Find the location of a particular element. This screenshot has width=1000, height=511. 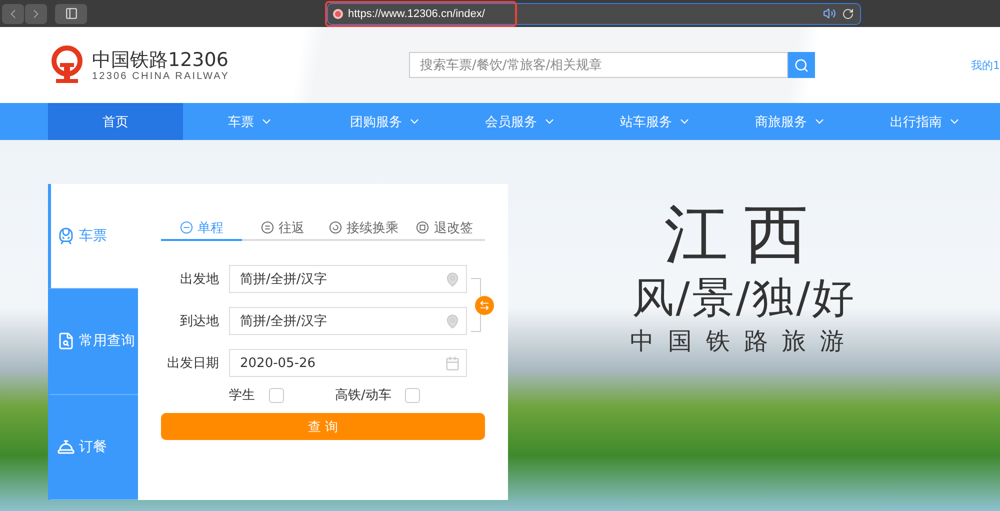

search-button is located at coordinates (801, 65).